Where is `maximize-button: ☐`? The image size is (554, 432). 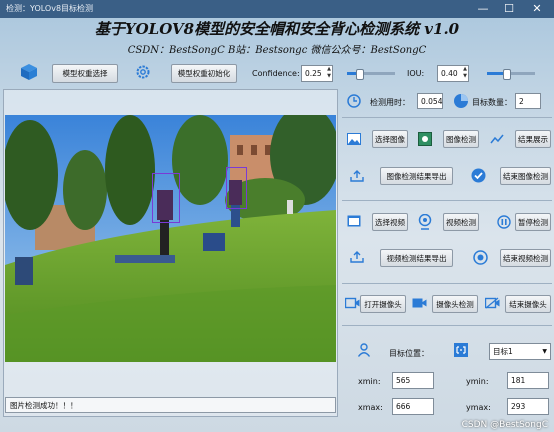 maximize-button: ☐ is located at coordinates (509, 9).